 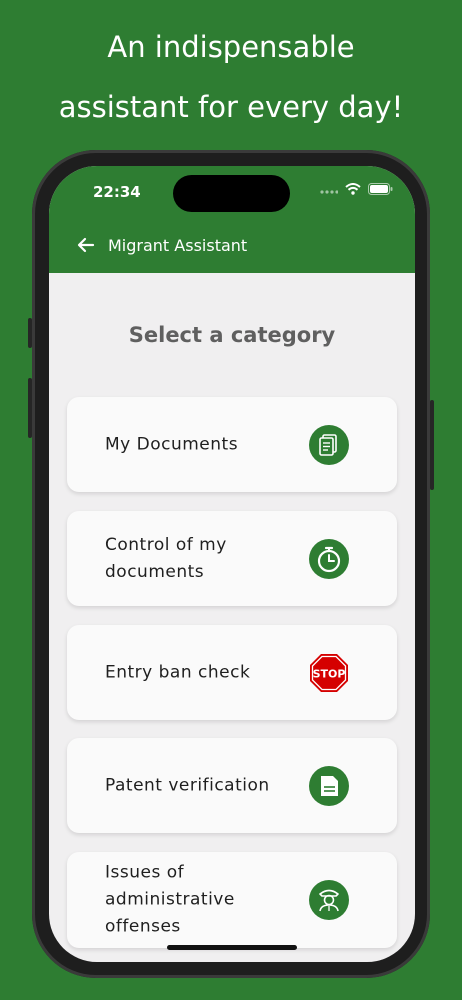 What do you see at coordinates (178, 672) in the screenshot?
I see `category-label: Entry ban check` at bounding box center [178, 672].